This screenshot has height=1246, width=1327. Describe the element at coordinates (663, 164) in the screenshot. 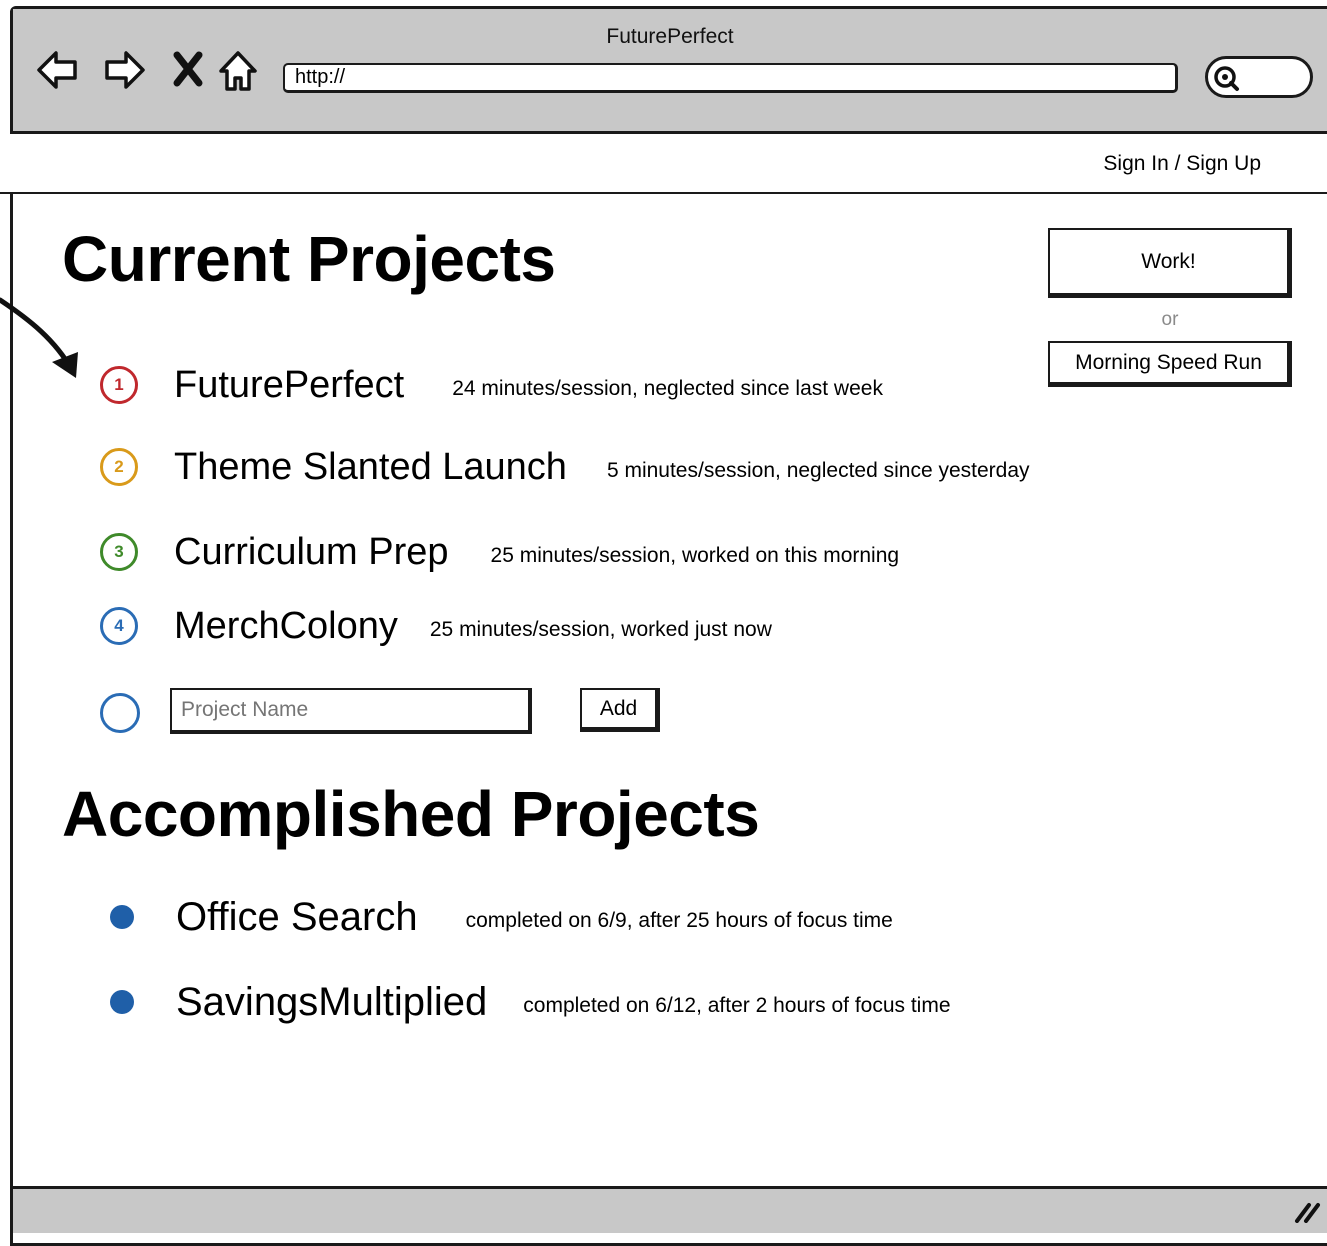

I see `app-header: Sign In / Sign Up` at that location.